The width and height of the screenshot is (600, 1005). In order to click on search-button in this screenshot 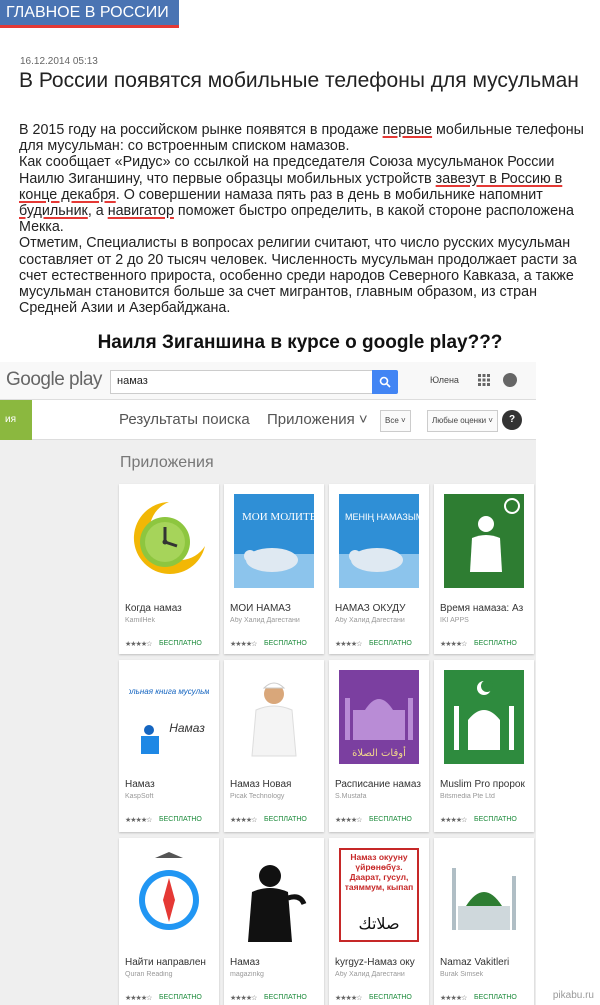, I will do `click(385, 382)`.